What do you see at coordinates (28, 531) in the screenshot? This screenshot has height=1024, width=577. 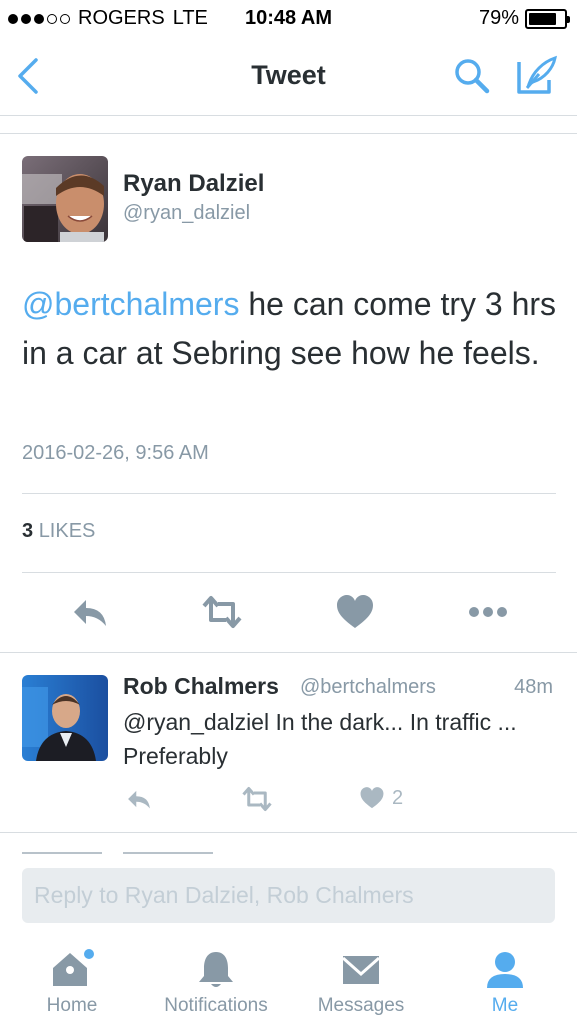 I see `likes-number: 3` at bounding box center [28, 531].